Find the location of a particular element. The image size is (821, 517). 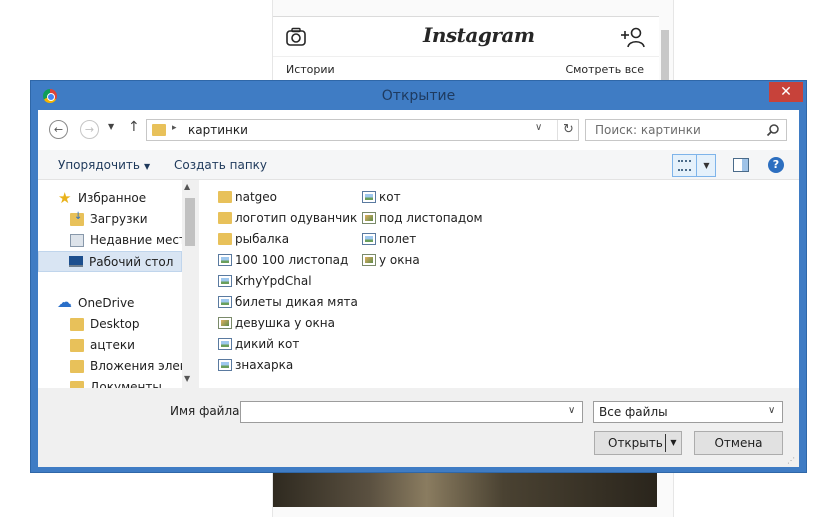

nav-label: Недавние места is located at coordinates (136, 240).